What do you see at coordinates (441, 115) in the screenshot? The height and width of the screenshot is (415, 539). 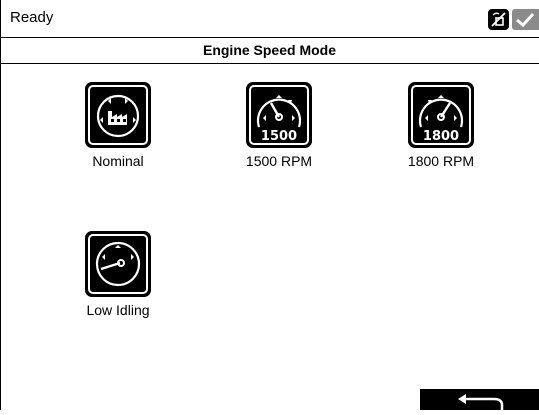 I see `gauge-1800-icon: 1800` at bounding box center [441, 115].